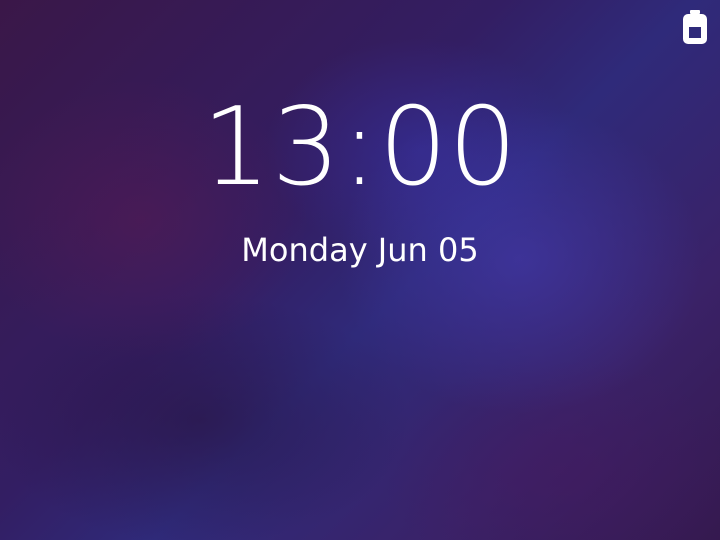 Image resolution: width=720 pixels, height=540 pixels. I want to click on battery-icon, so click(695, 27).